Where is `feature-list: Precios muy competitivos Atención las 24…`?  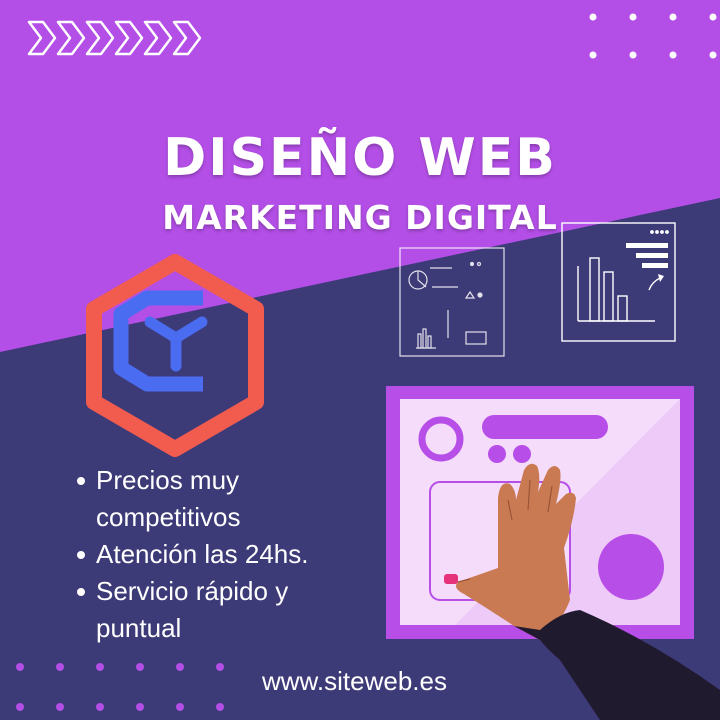 feature-list: Precios muy competitivos Atención las 24… is located at coordinates (219, 554).